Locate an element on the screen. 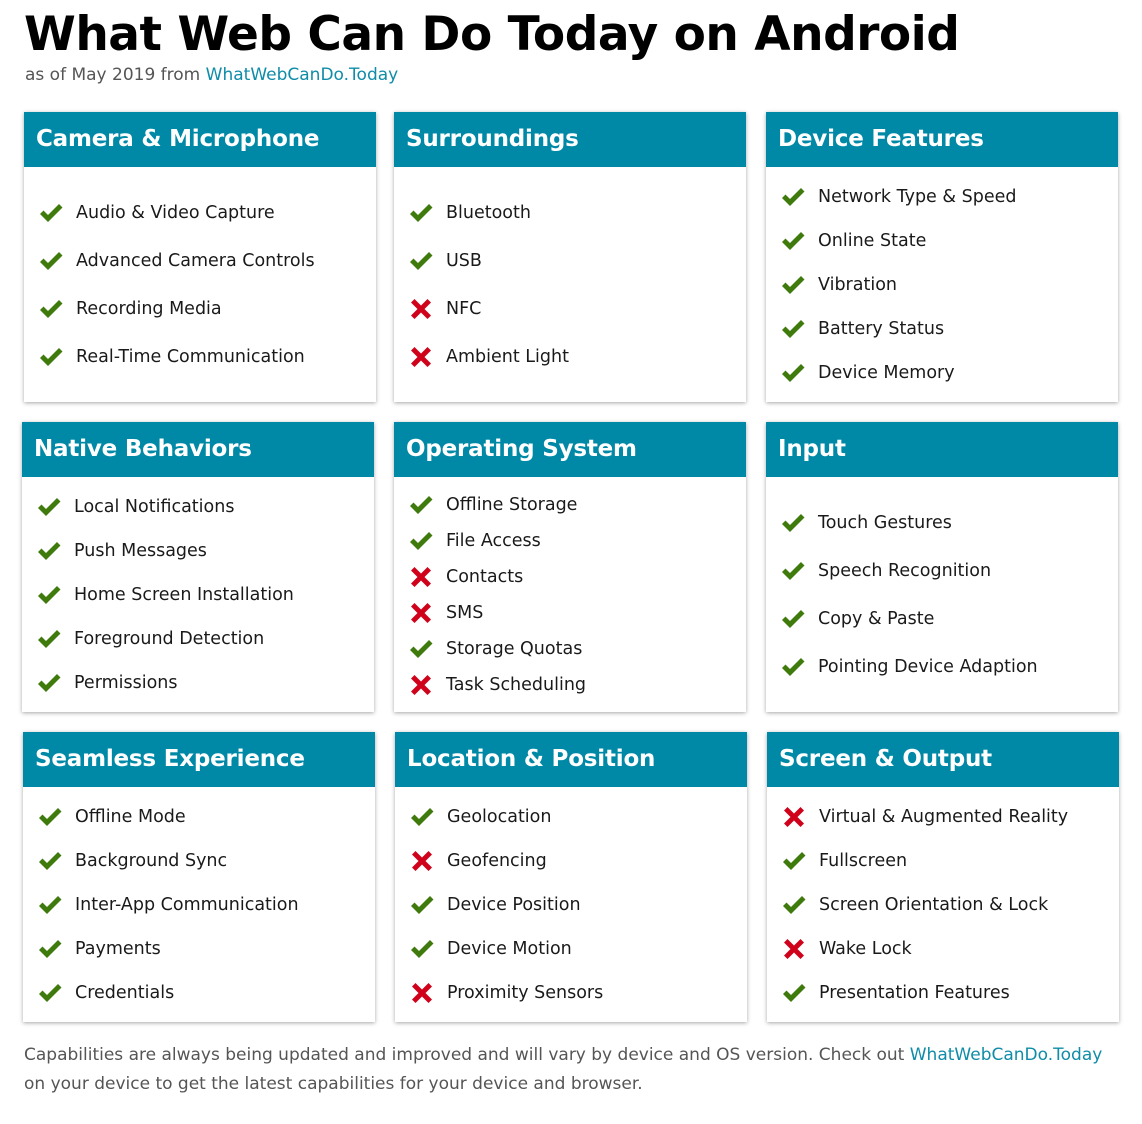 The height and width of the screenshot is (1124, 1142). feature-item: Fullscreen is located at coordinates (950, 861).